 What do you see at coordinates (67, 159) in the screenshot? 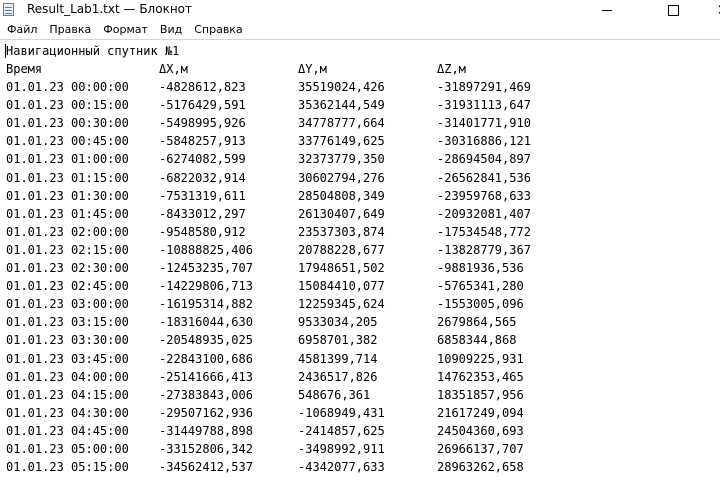
I see `cell-time: 01.01.23 01:00:00` at bounding box center [67, 159].